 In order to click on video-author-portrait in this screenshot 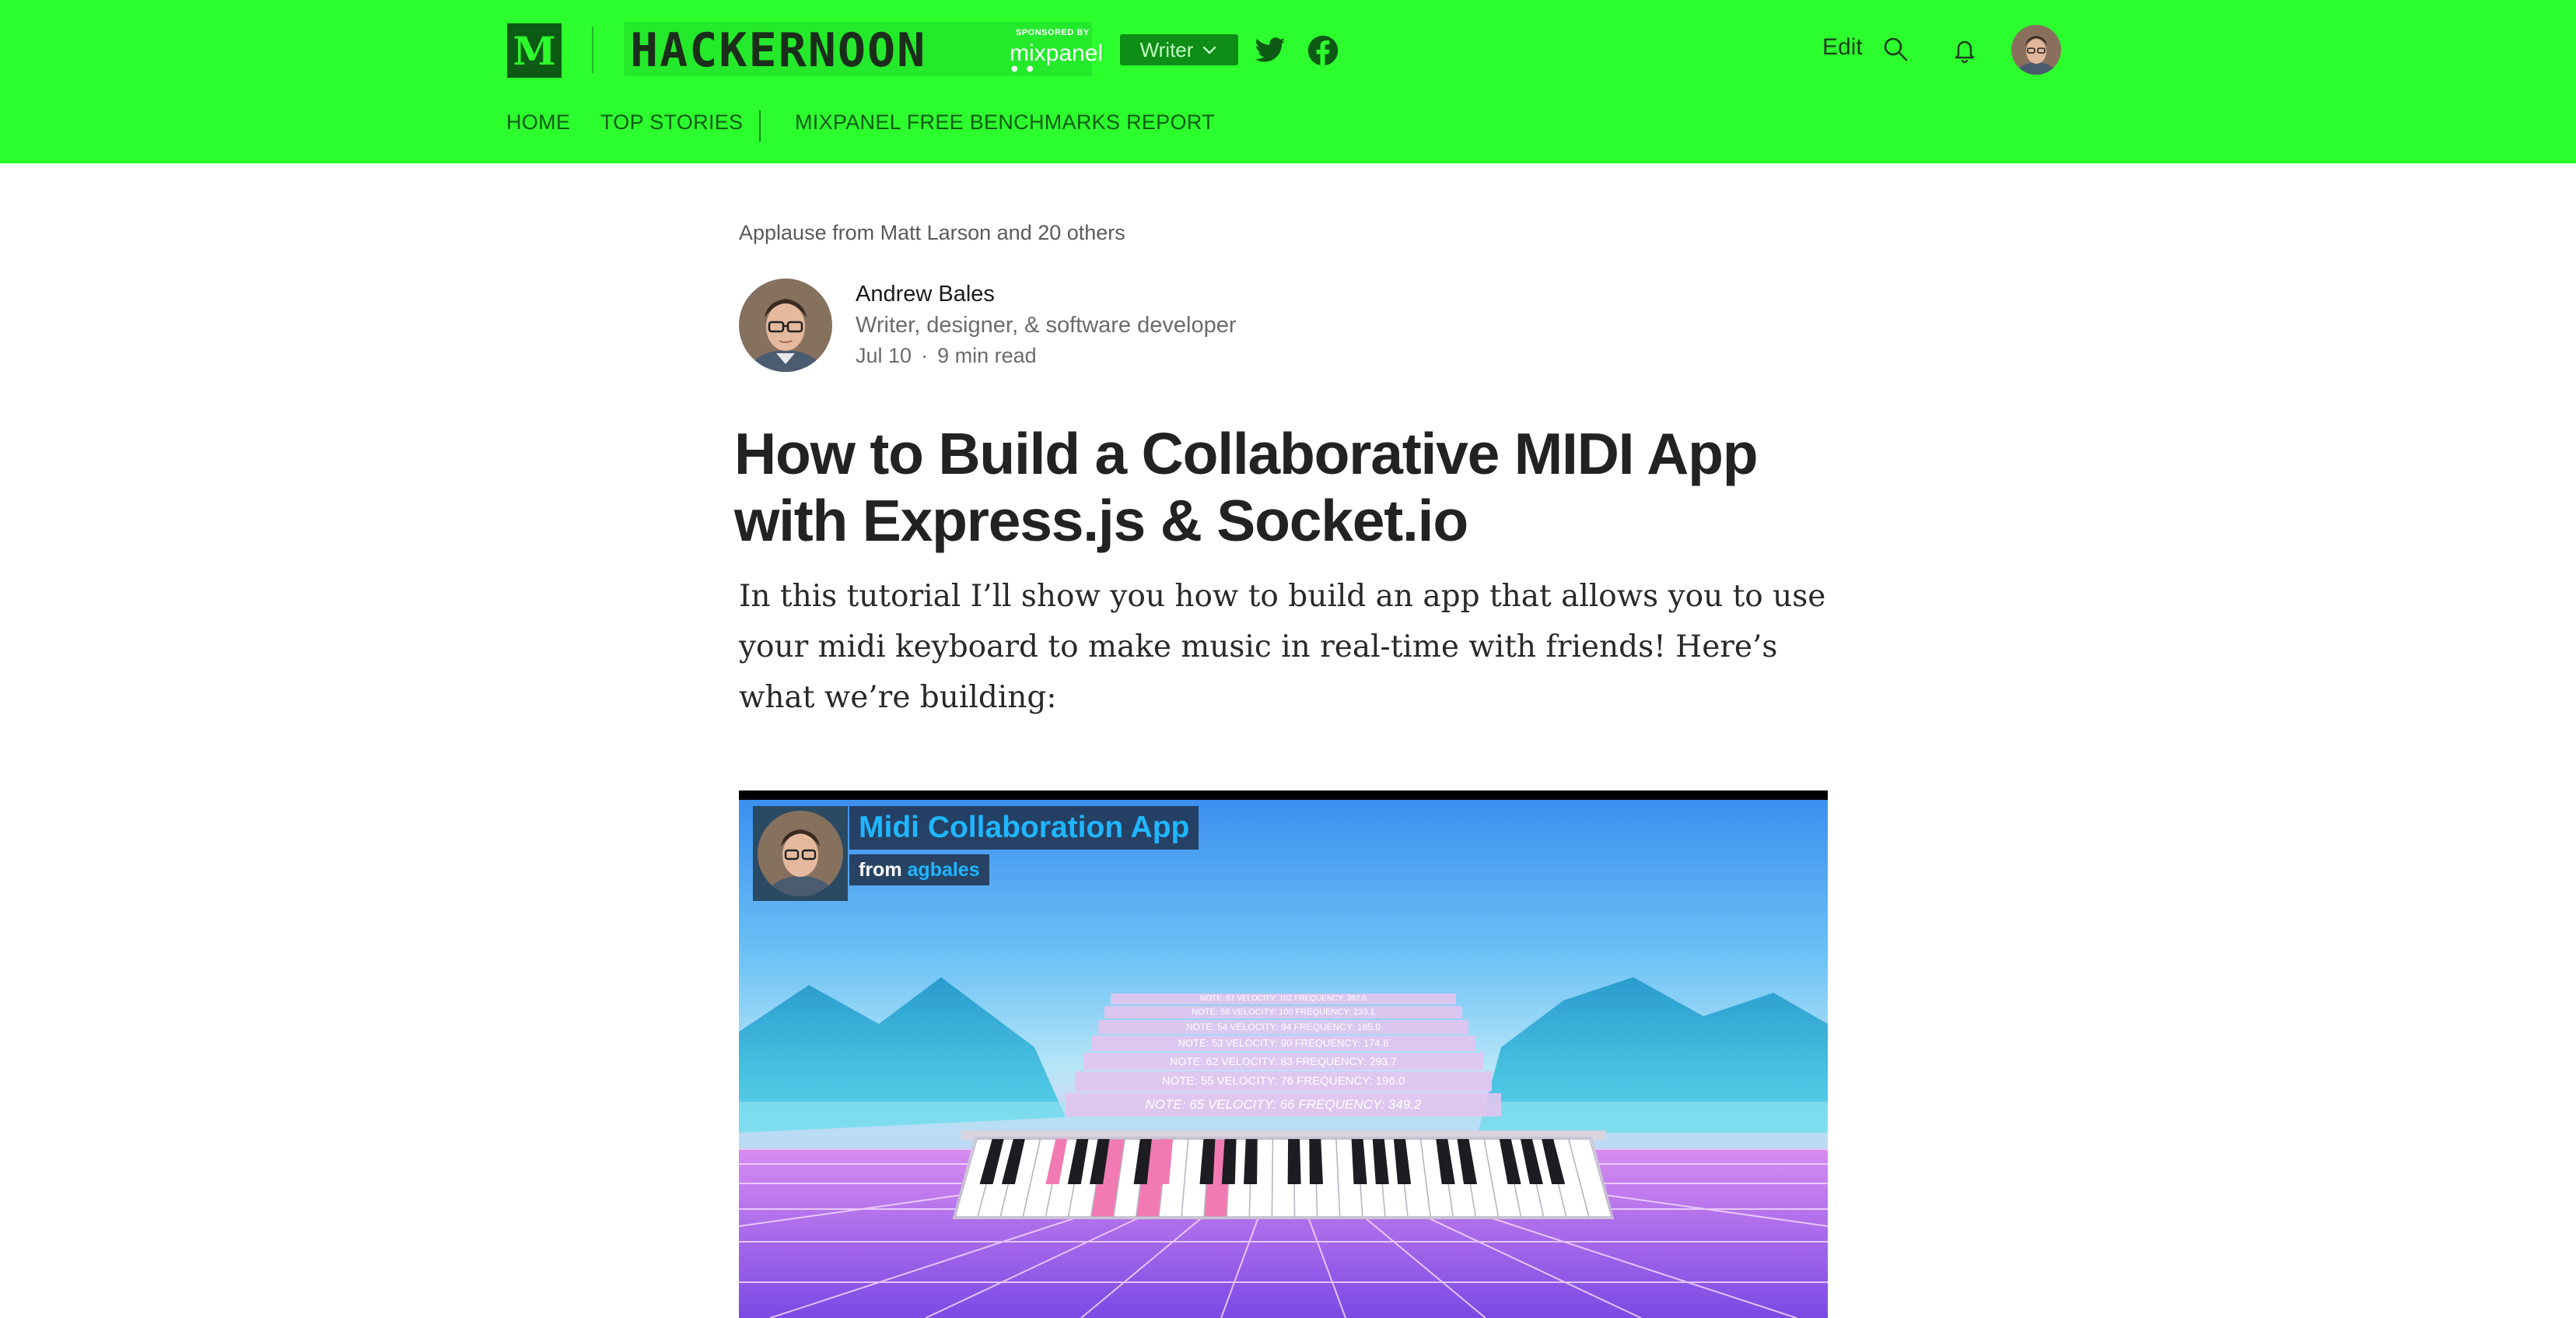, I will do `click(801, 853)`.